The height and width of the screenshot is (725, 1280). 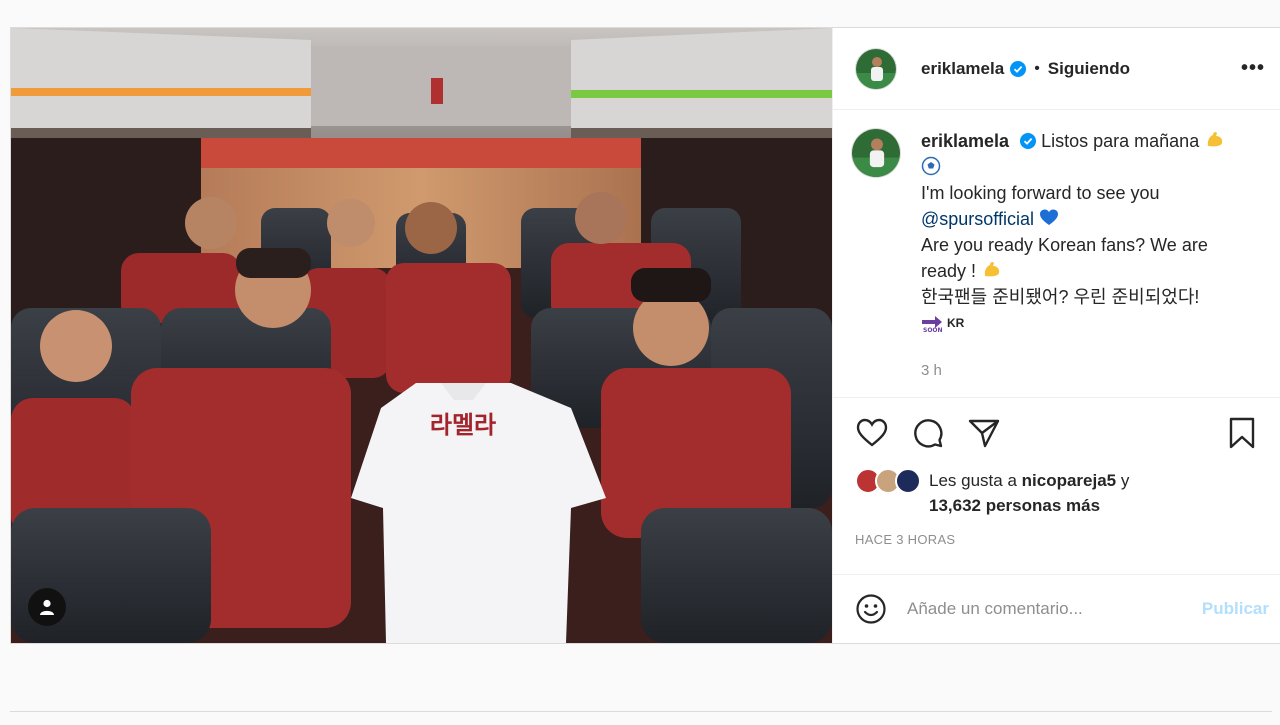 I want to click on divider, so click(x=641, y=711).